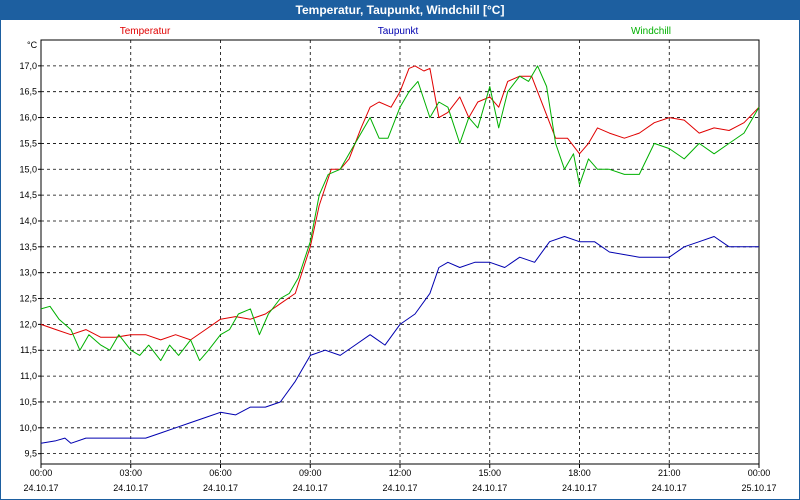 This screenshot has height=500, width=800. I want to click on legend-taupunkt: Taupunkt, so click(398, 31).